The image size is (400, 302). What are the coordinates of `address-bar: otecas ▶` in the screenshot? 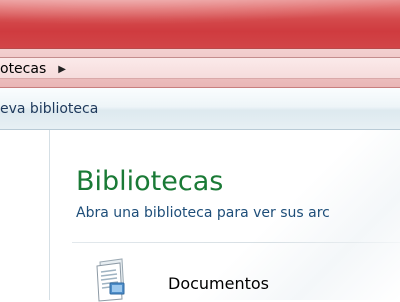 It's located at (200, 68).